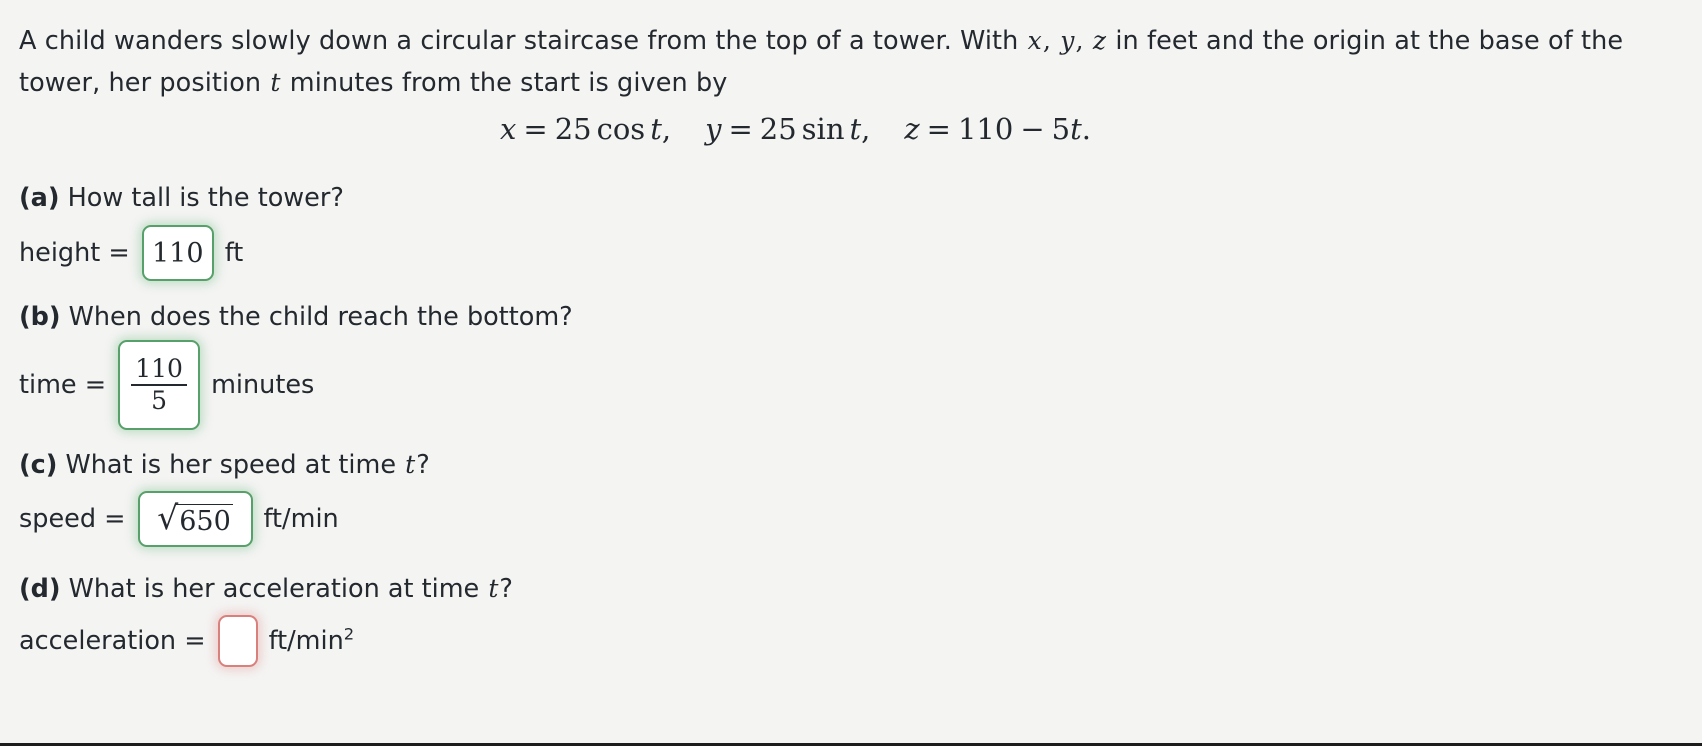  Describe the element at coordinates (508, 129) in the screenshot. I see `equation-x-lhs: x` at that location.